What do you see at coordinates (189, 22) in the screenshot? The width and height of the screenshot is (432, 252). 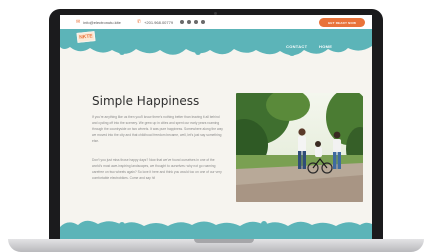 I see `twitter-icon` at bounding box center [189, 22].